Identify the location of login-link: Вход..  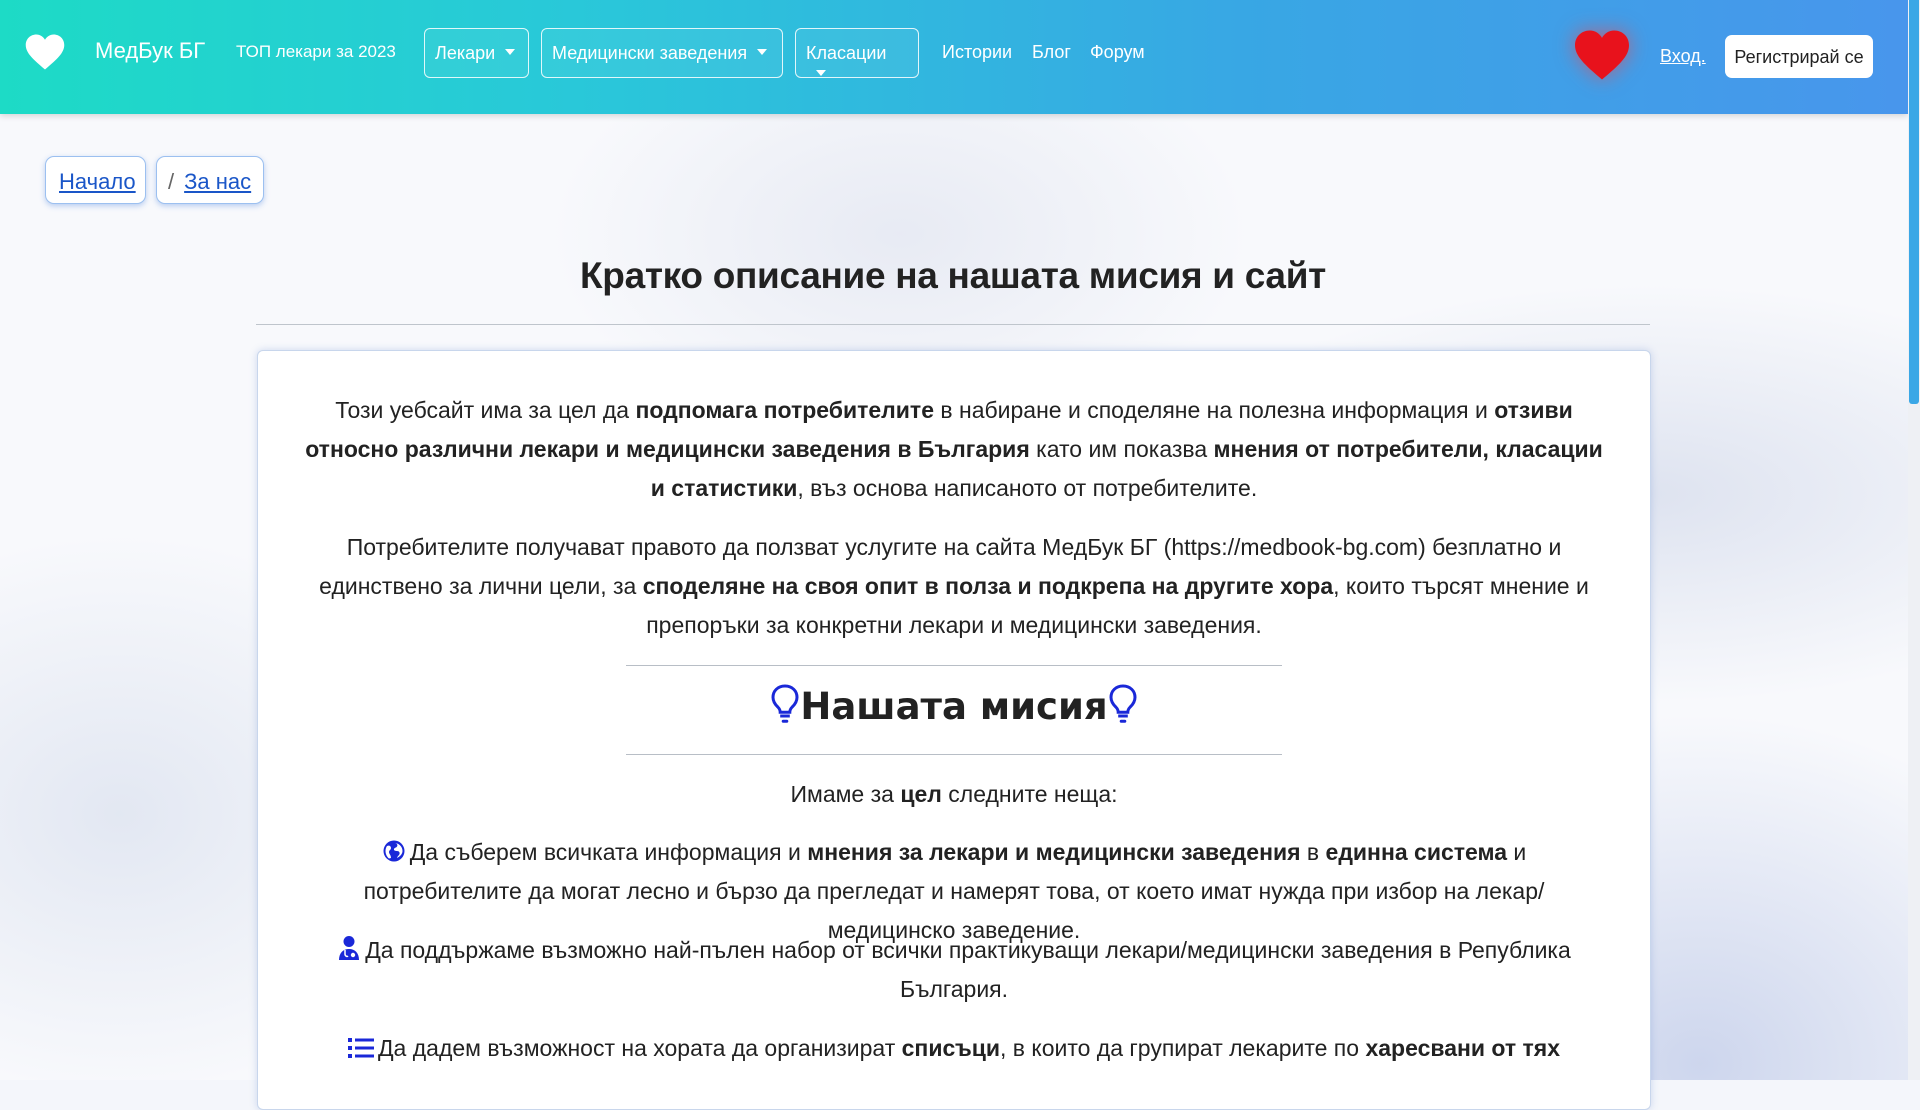
(1683, 56).